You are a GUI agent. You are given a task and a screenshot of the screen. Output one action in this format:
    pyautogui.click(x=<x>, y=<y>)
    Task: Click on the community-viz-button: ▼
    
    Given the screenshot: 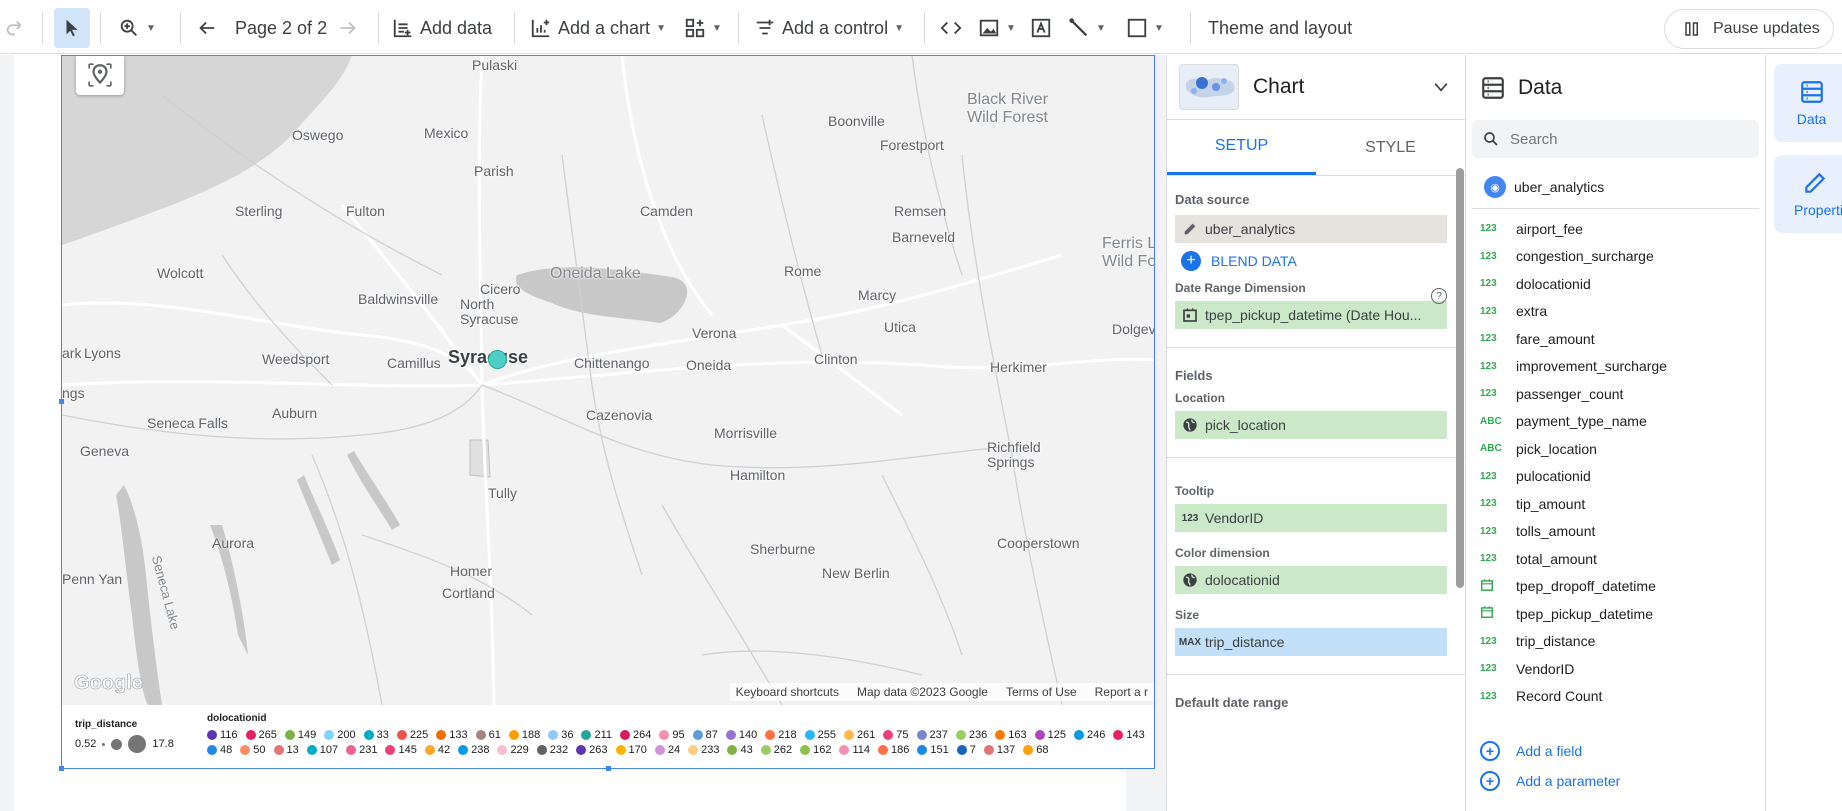 What is the action you would take?
    pyautogui.click(x=703, y=28)
    